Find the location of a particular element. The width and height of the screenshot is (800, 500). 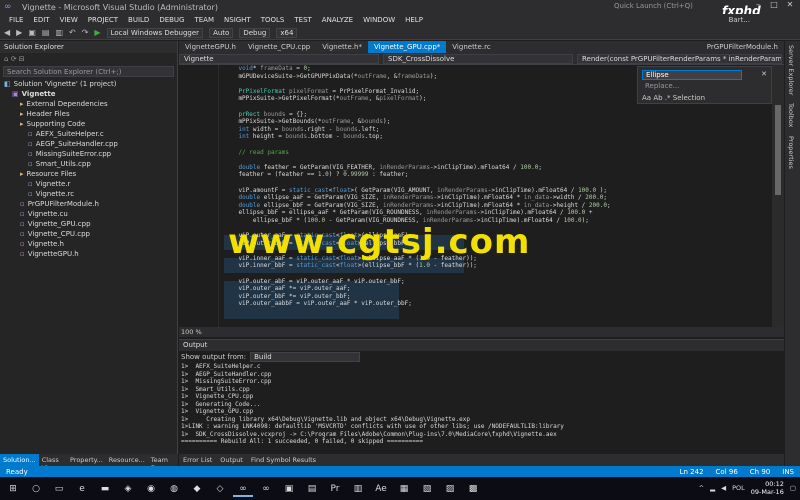

windows-start-icon: ⊞ is located at coordinates (13, 489).